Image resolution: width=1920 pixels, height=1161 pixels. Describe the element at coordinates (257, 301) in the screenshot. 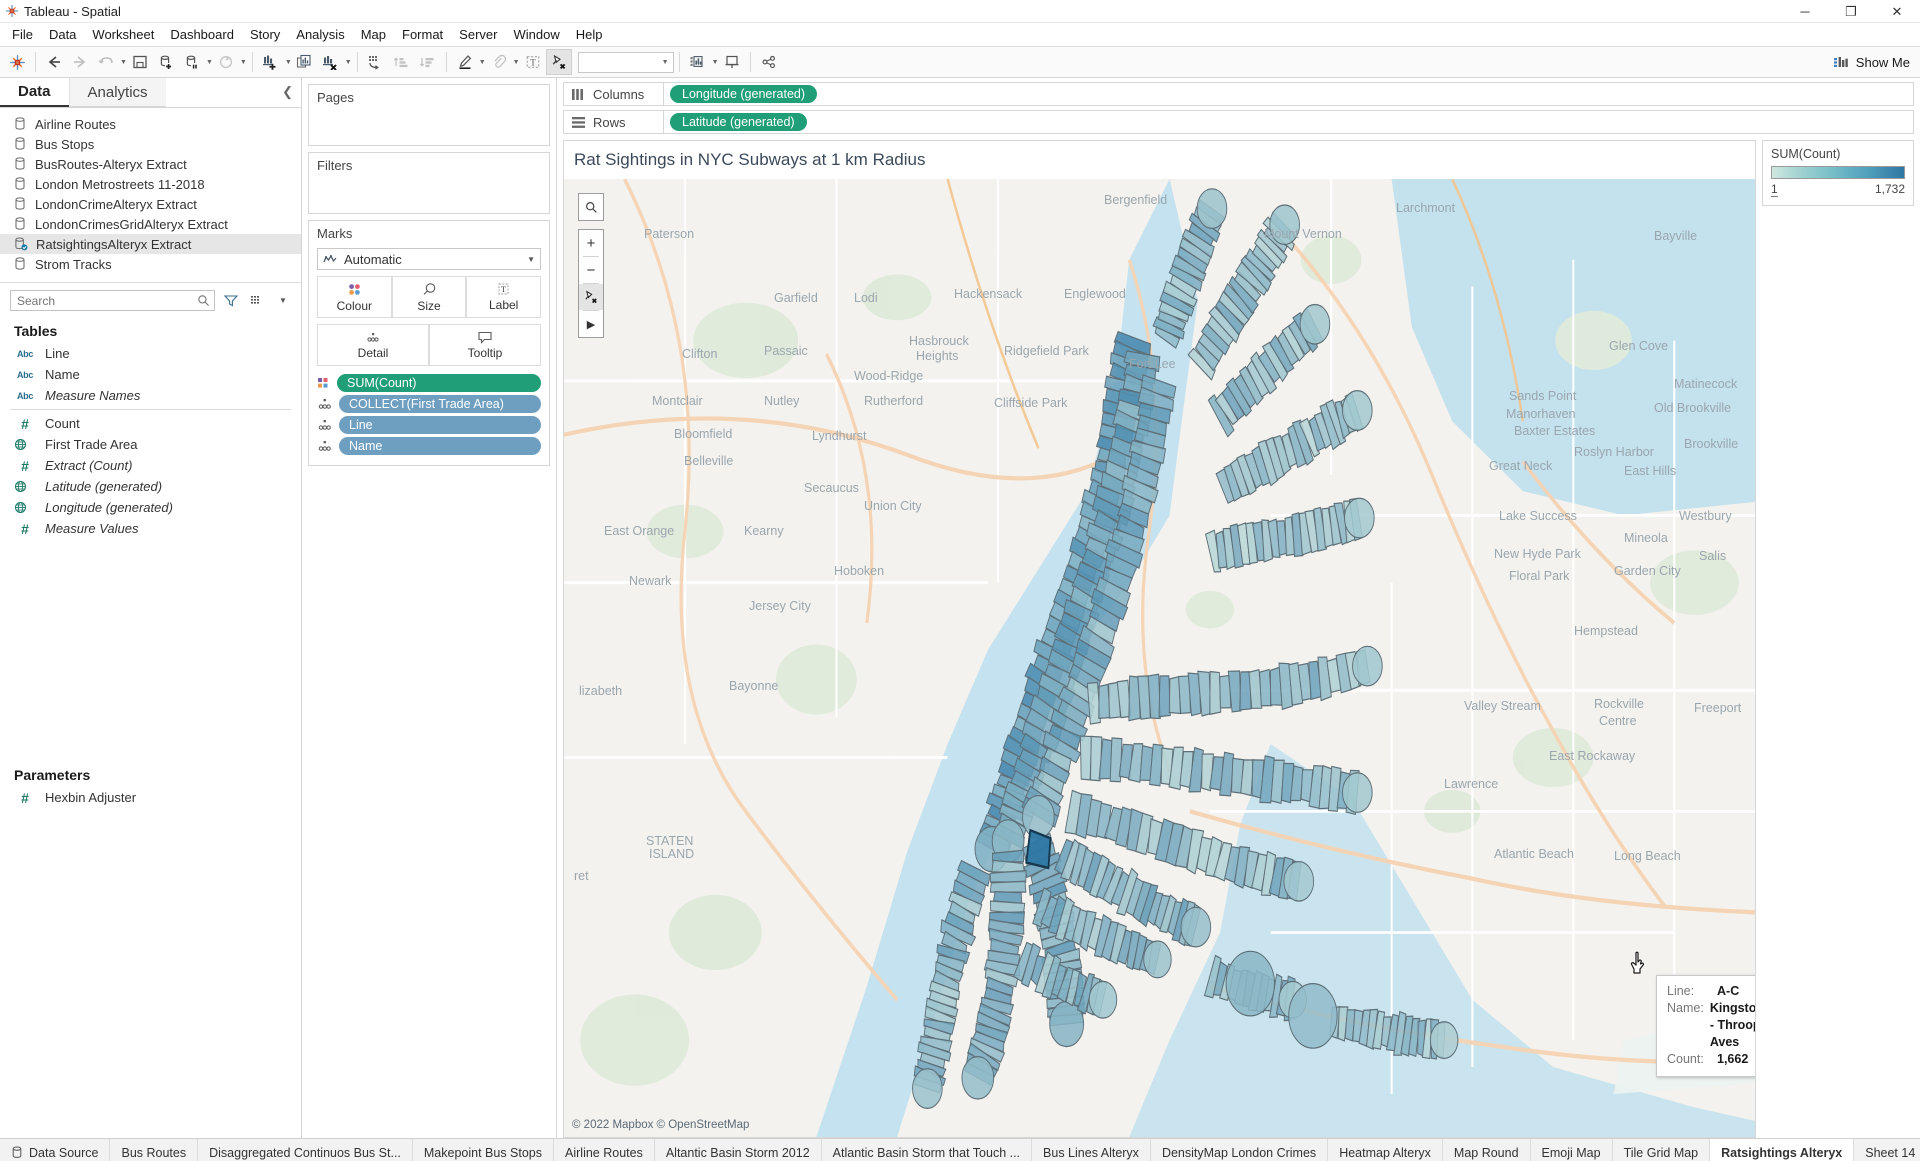

I see `list-view-icon` at that location.